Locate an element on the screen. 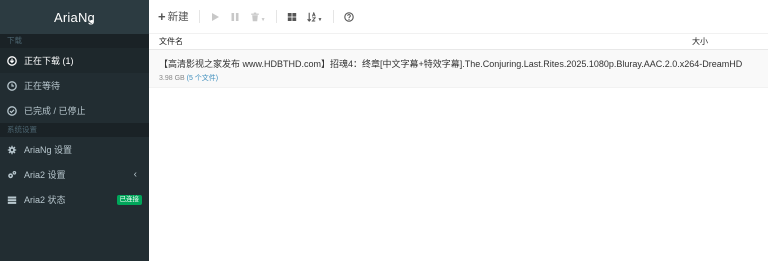 The image size is (768, 261). section-header-settings: 系统设置 is located at coordinates (74, 130).